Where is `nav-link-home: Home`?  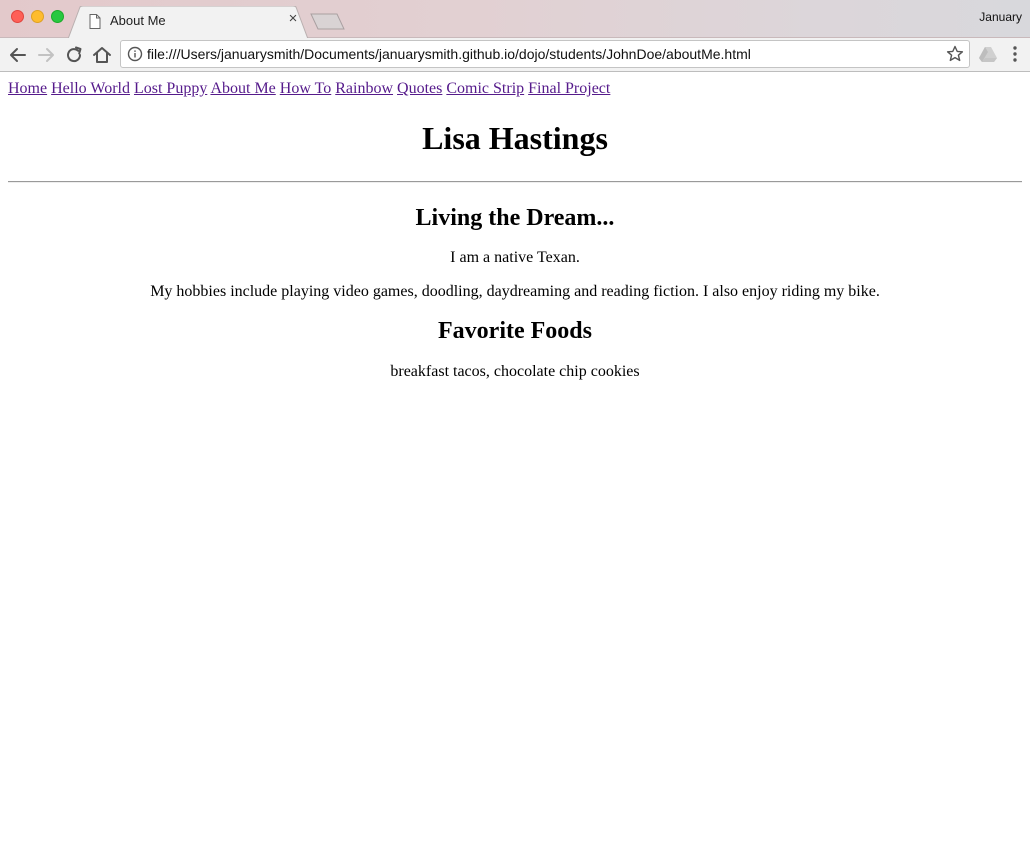 nav-link-home: Home is located at coordinates (27, 88).